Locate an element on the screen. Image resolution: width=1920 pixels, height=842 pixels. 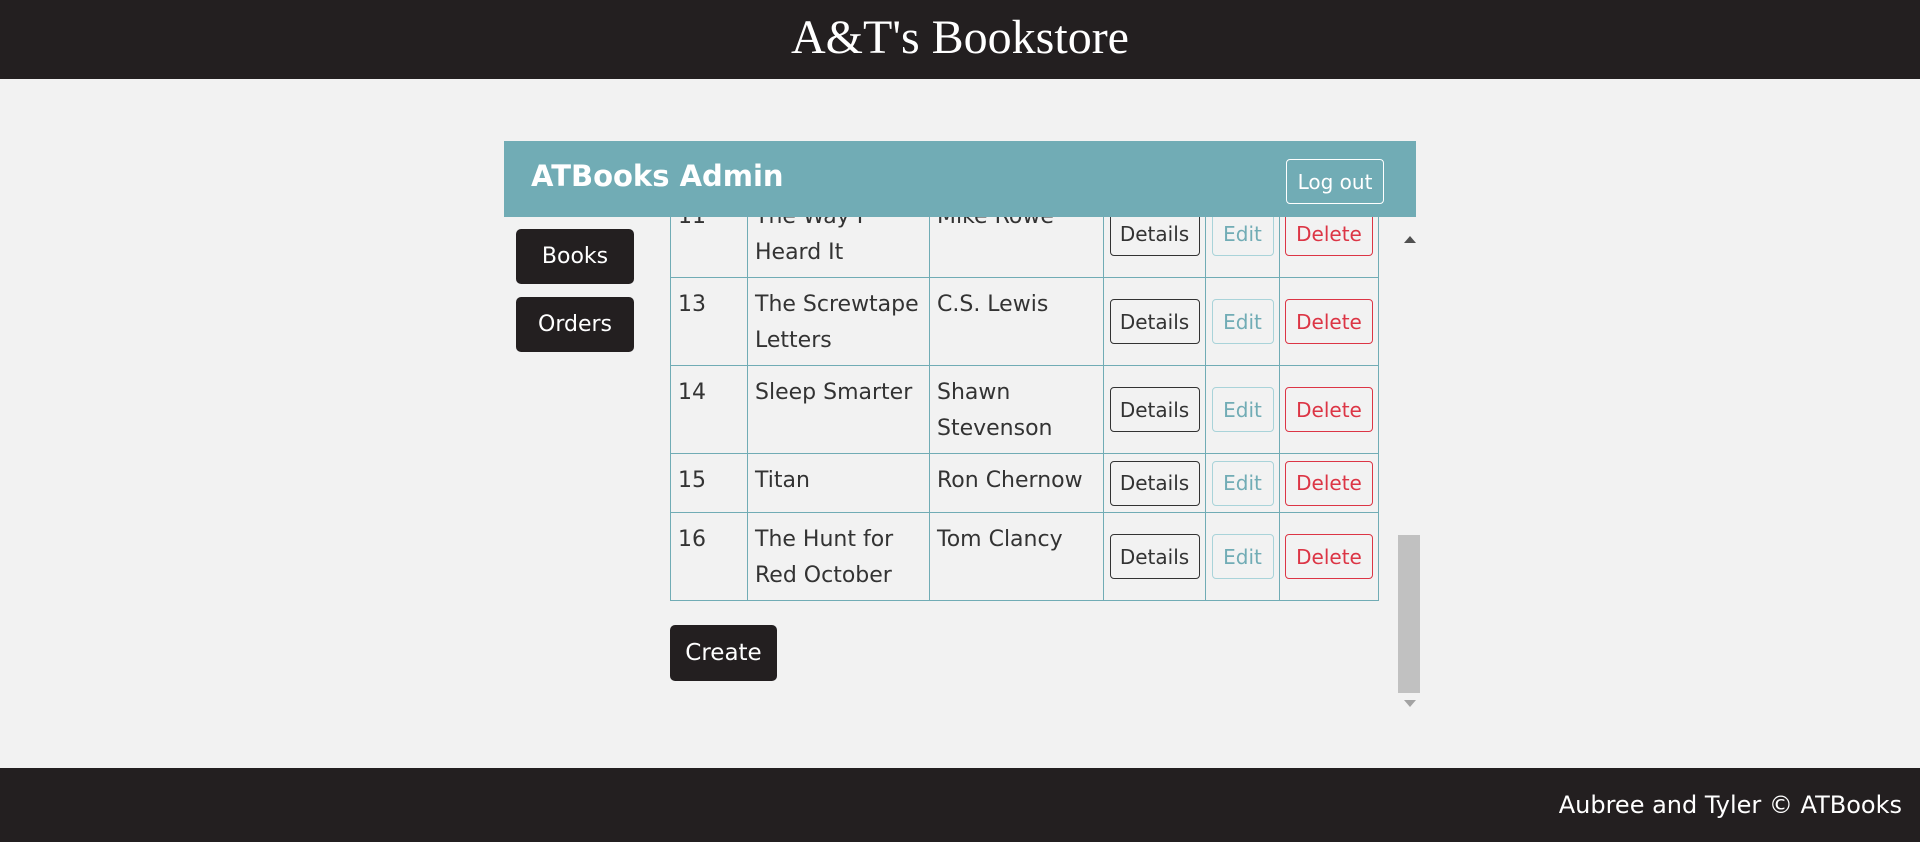
book-title-cell: The Way I Heard It is located at coordinates (838, 247).